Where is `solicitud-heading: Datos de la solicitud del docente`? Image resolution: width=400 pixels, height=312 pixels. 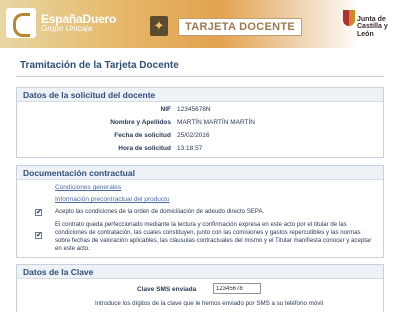 solicitud-heading: Datos de la solicitud del docente is located at coordinates (200, 95).